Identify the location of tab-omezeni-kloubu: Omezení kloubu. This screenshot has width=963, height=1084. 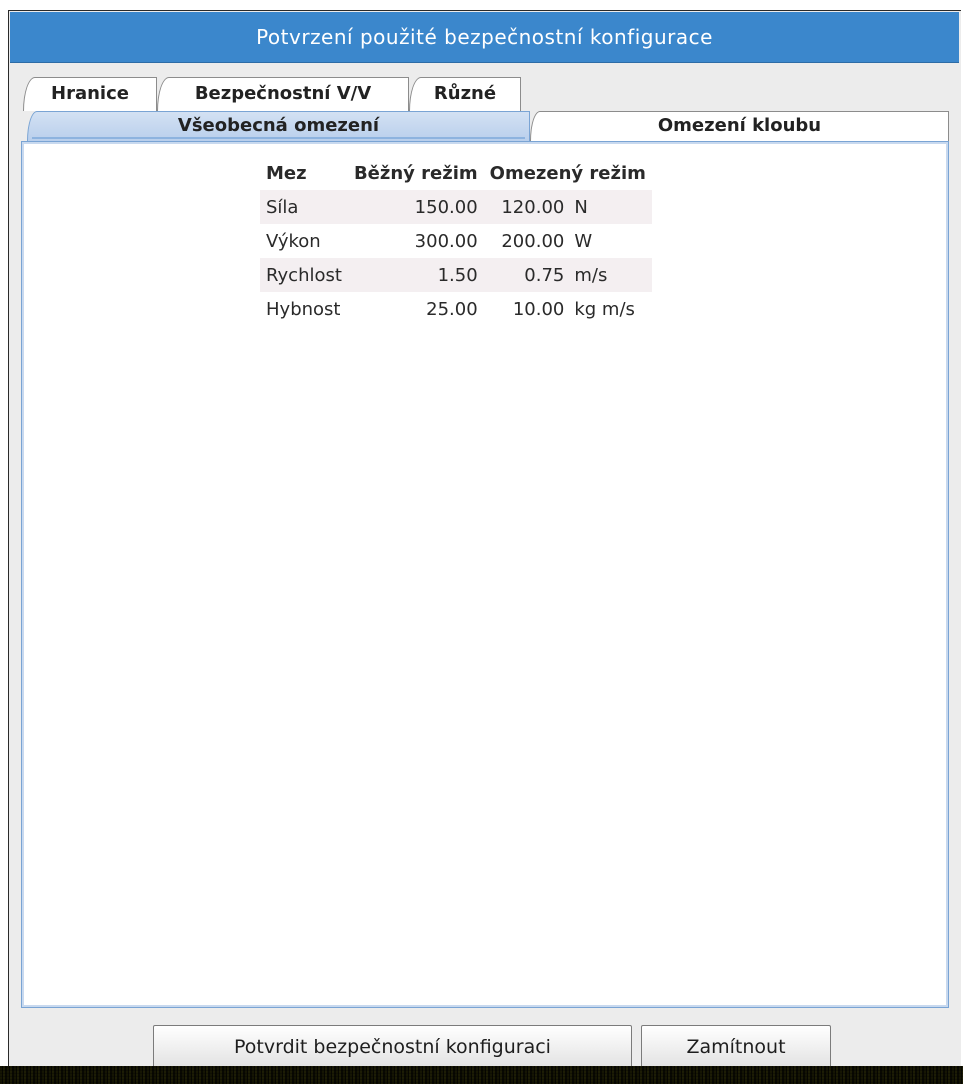
(739, 126).